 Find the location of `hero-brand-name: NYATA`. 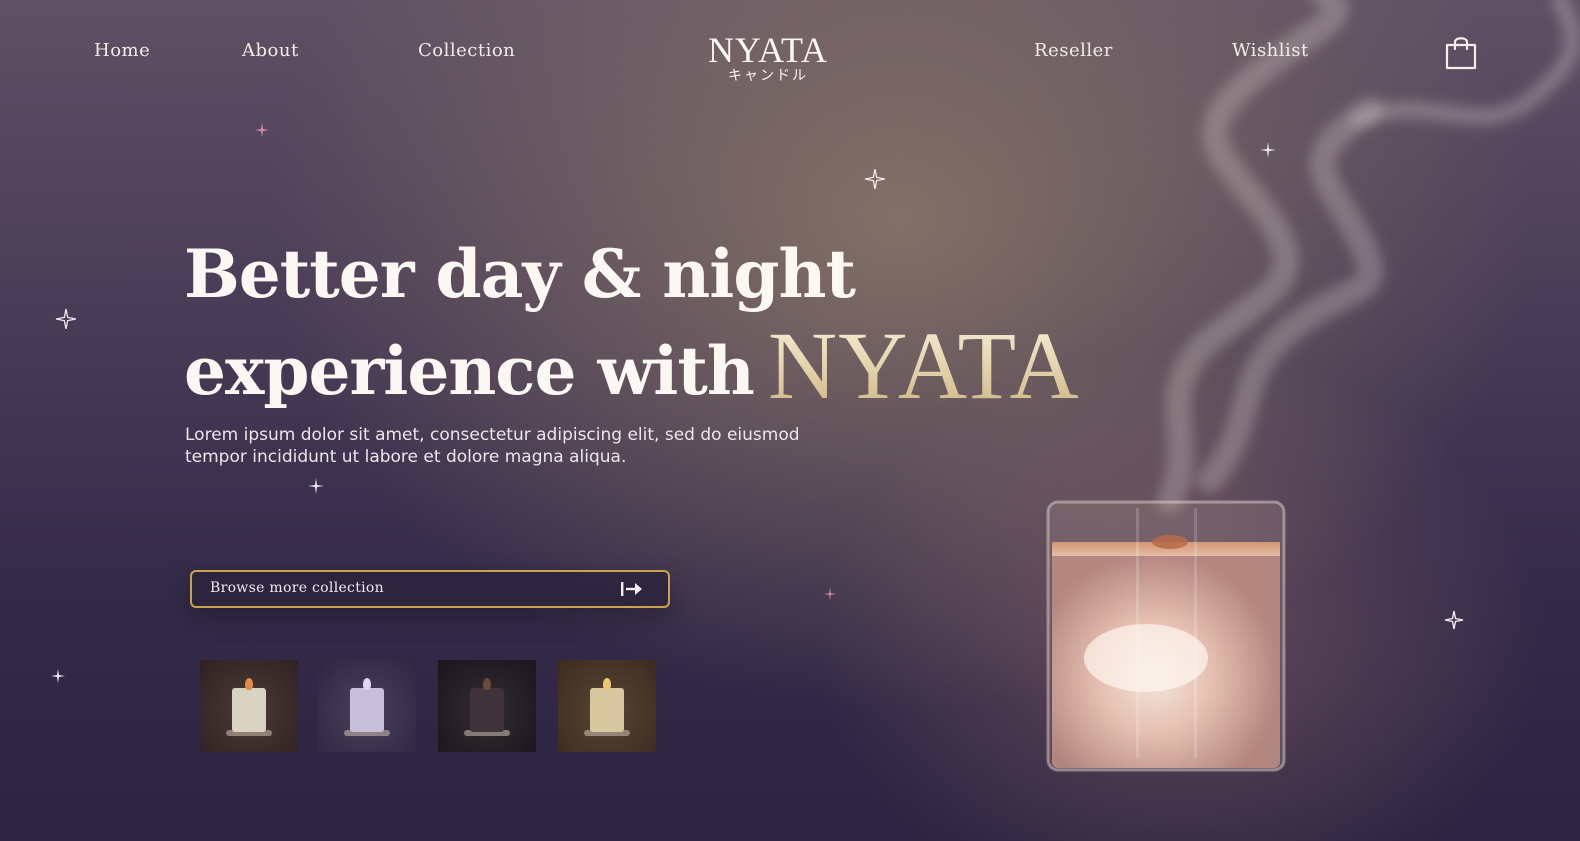

hero-brand-name: NYATA is located at coordinates (923, 365).